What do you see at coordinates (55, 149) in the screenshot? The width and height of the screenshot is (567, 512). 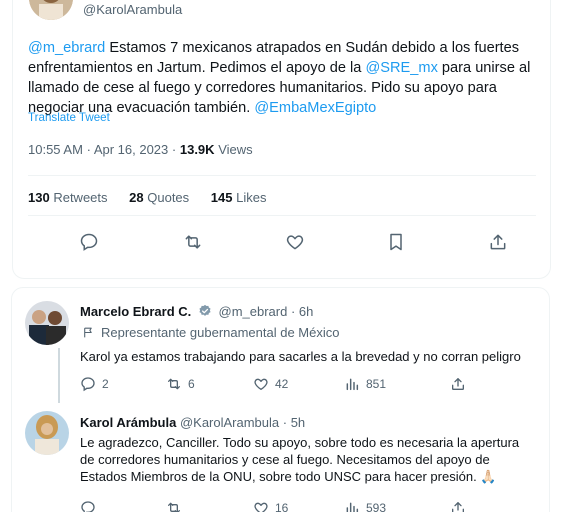 I see `tweet-time: 10:55 AM` at bounding box center [55, 149].